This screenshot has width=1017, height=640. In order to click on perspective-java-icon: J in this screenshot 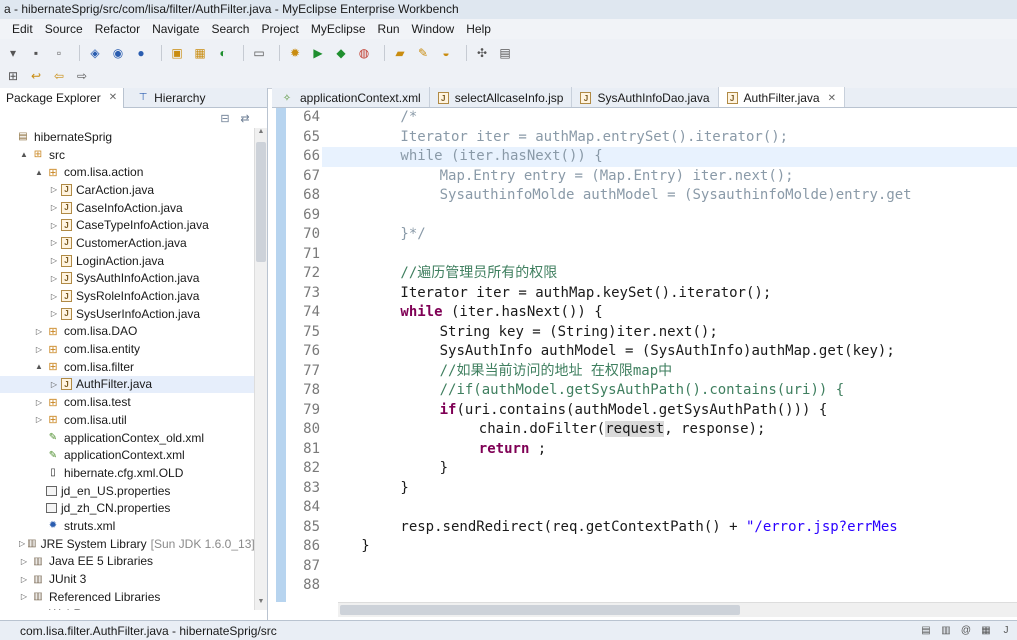, I will do `click(1006, 630)`.